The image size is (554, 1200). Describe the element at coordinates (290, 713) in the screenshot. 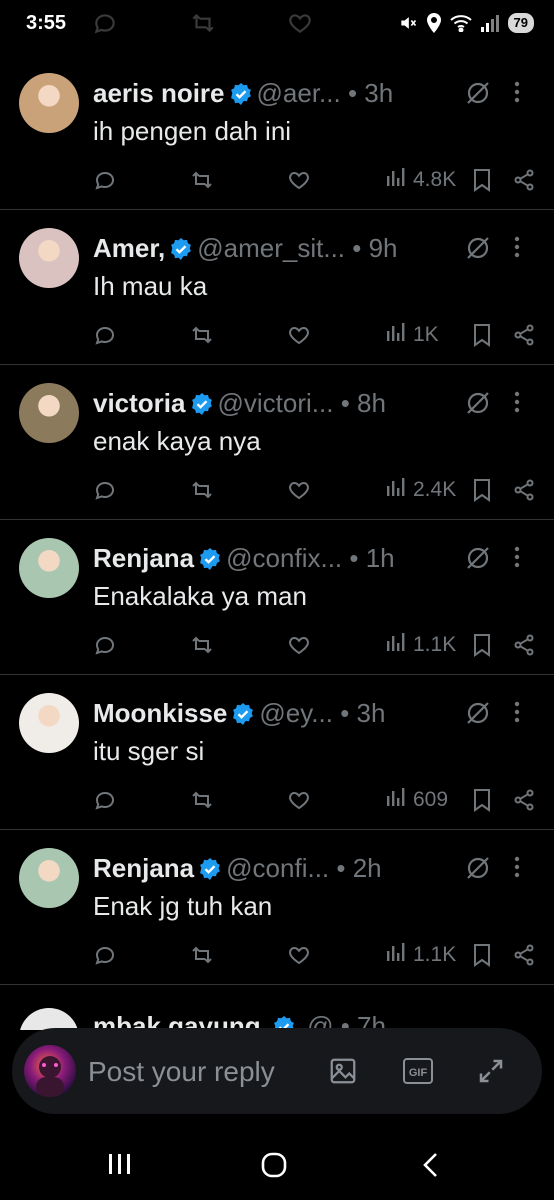

I see `tweet-header: Moonkisse @ey... • 3h` at that location.